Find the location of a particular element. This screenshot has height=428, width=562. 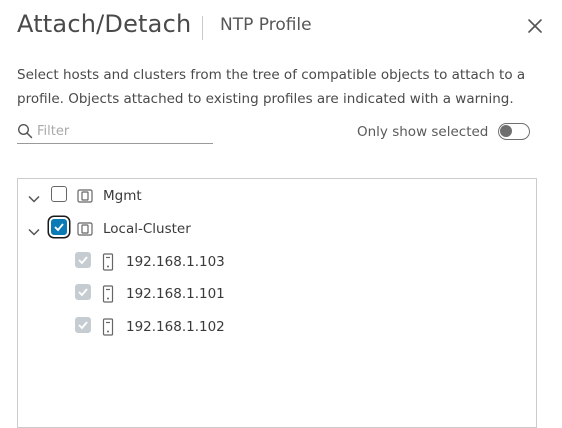

dialog-header: Attach/Detach NTP Profile is located at coordinates (281, 26).